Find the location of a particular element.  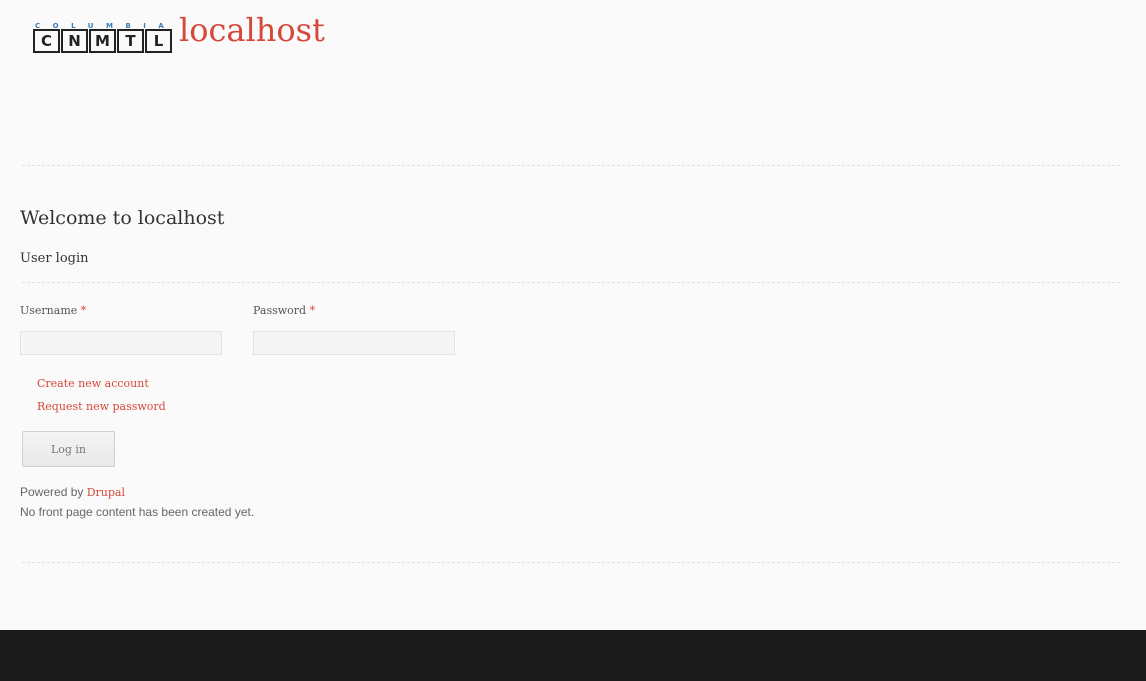

logo-letter: M is located at coordinates (102, 41).